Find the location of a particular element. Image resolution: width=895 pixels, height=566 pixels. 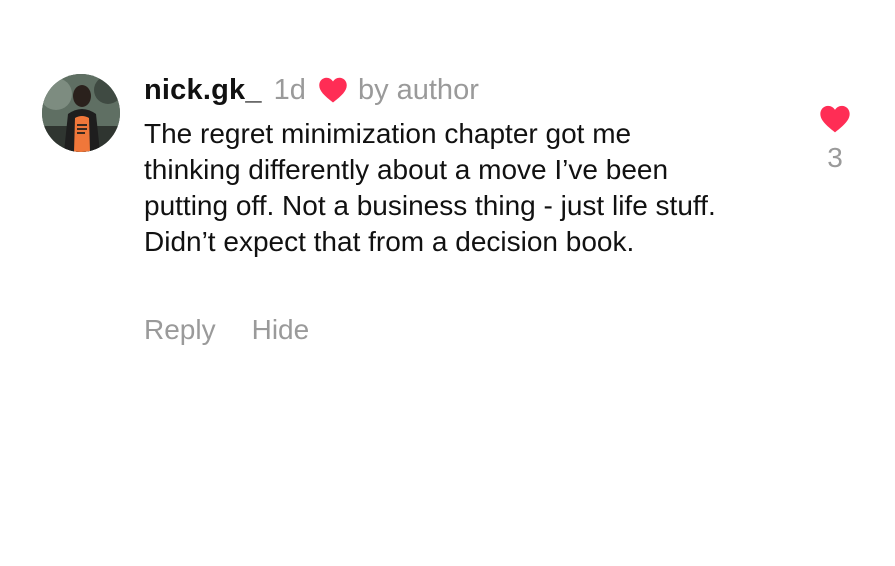

liked-by-author-heart-icon is located at coordinates (333, 90).